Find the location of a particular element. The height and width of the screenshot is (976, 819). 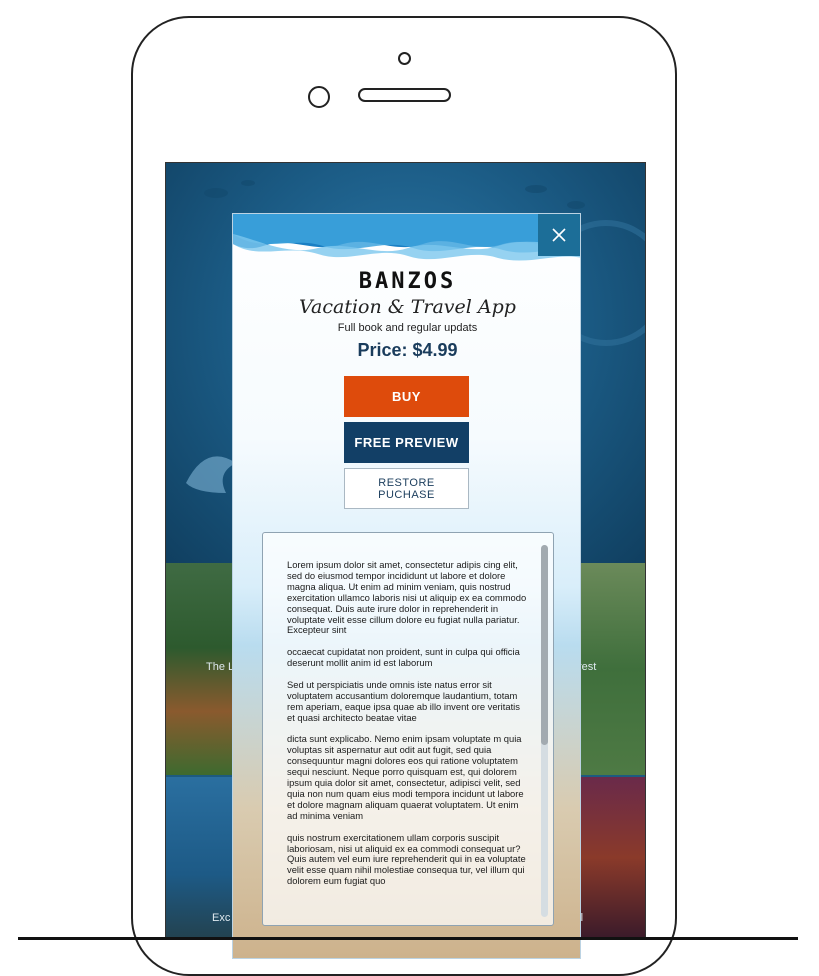

speaker-grille is located at coordinates (404, 95).